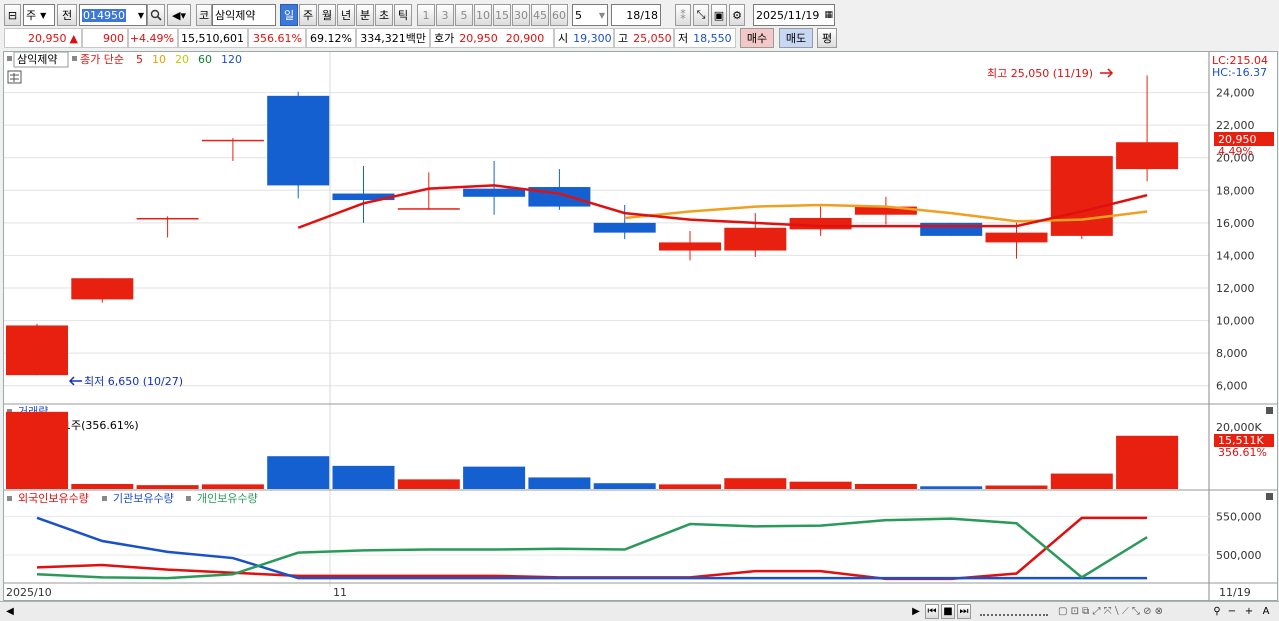  What do you see at coordinates (113, 15) in the screenshot?
I see `code-input: 014950 ▼` at bounding box center [113, 15].